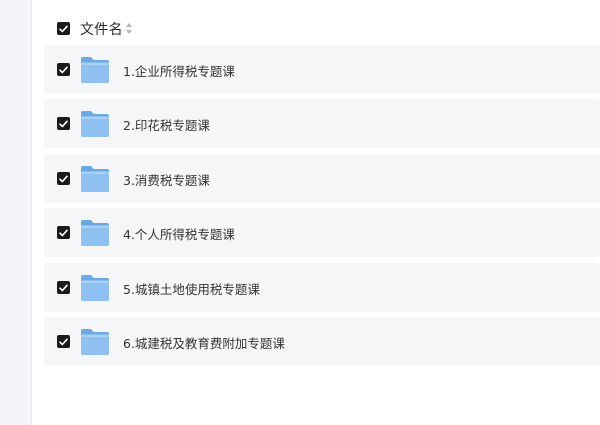  Describe the element at coordinates (204, 342) in the screenshot. I see `file-name: 6.城建税及教育费附加专题课` at that location.